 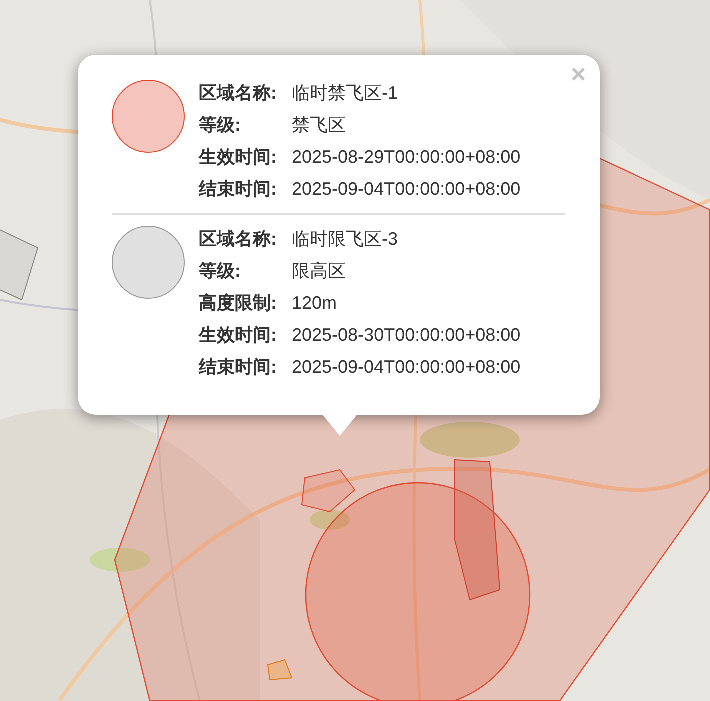 What do you see at coordinates (346, 239) in the screenshot?
I see `field-value: 临时限飞区-3` at bounding box center [346, 239].